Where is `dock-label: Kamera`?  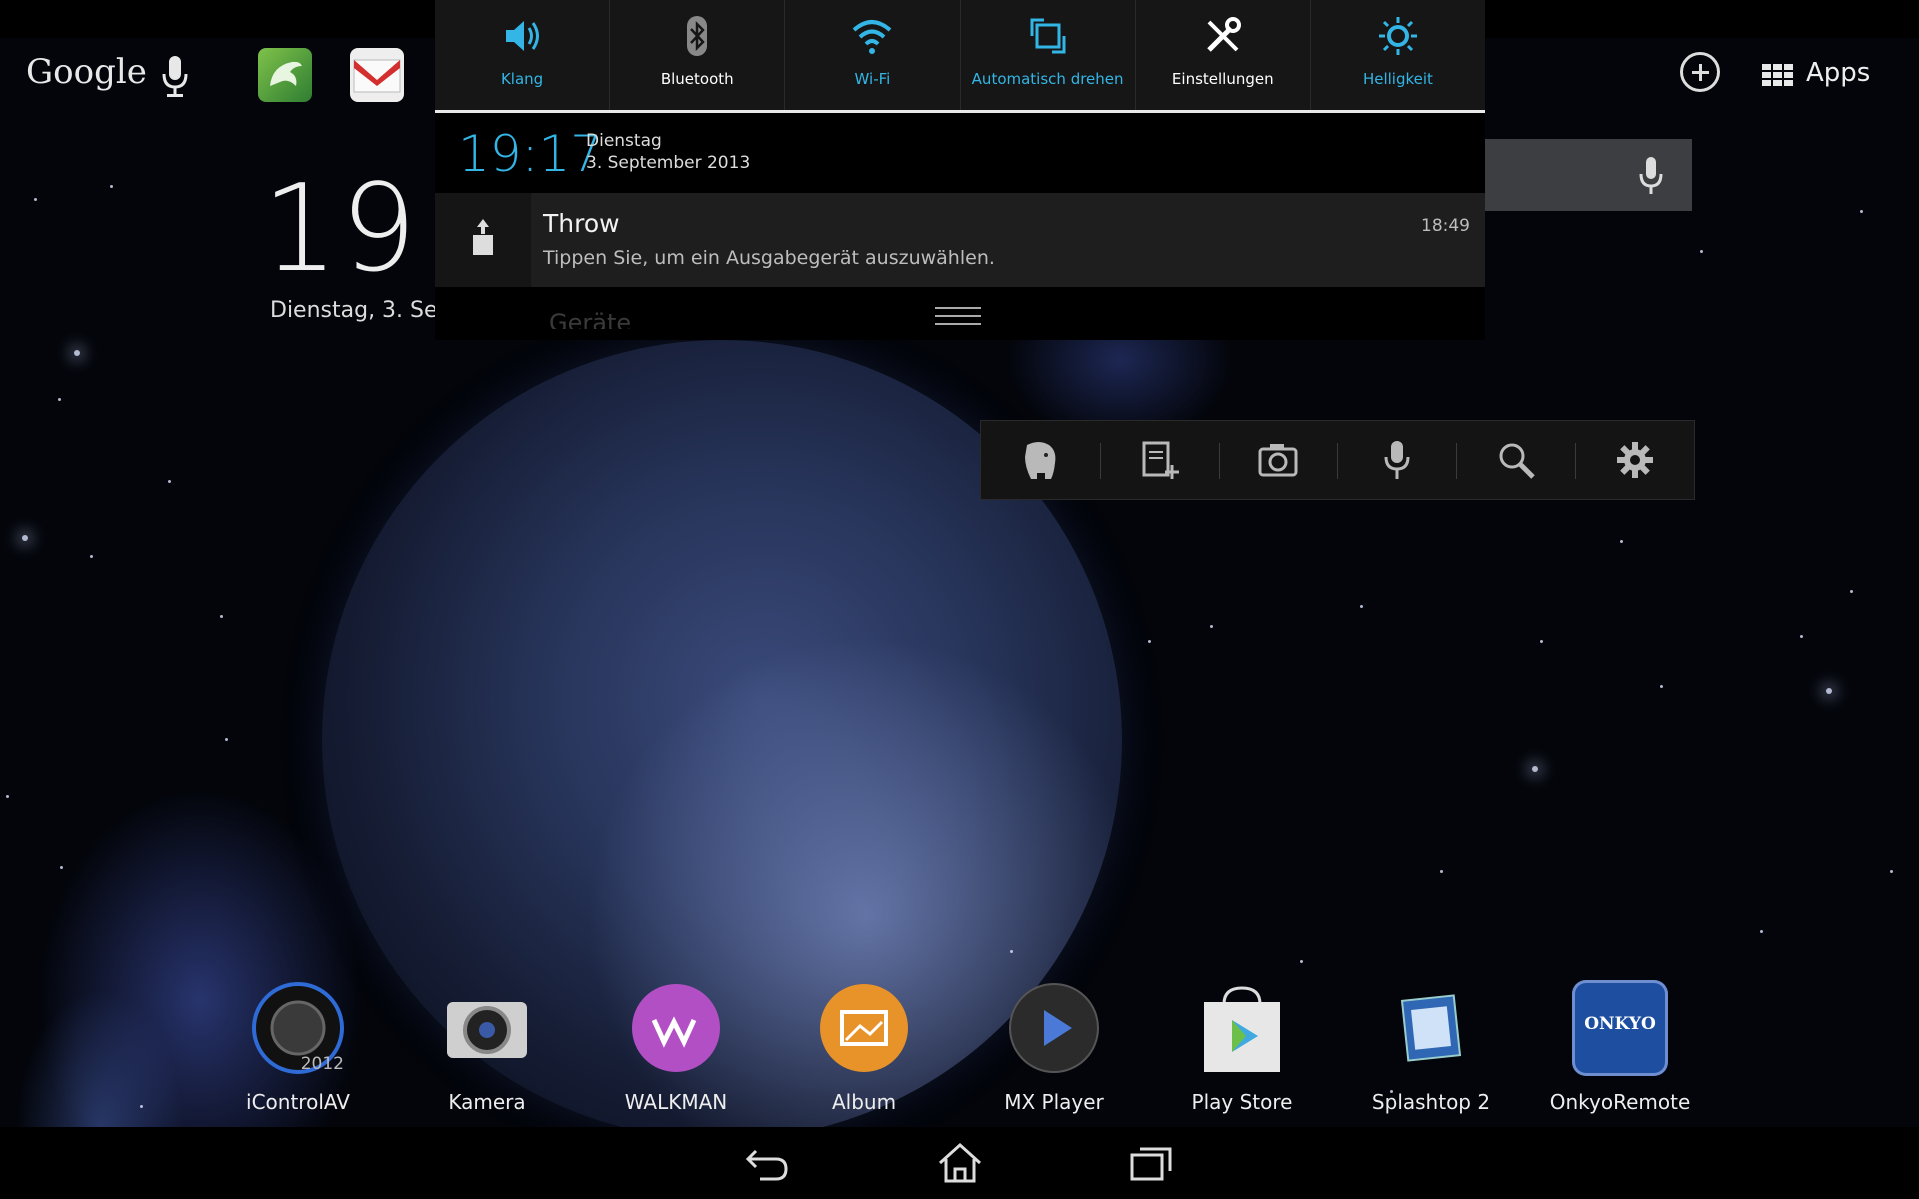 dock-label: Kamera is located at coordinates (487, 1102).